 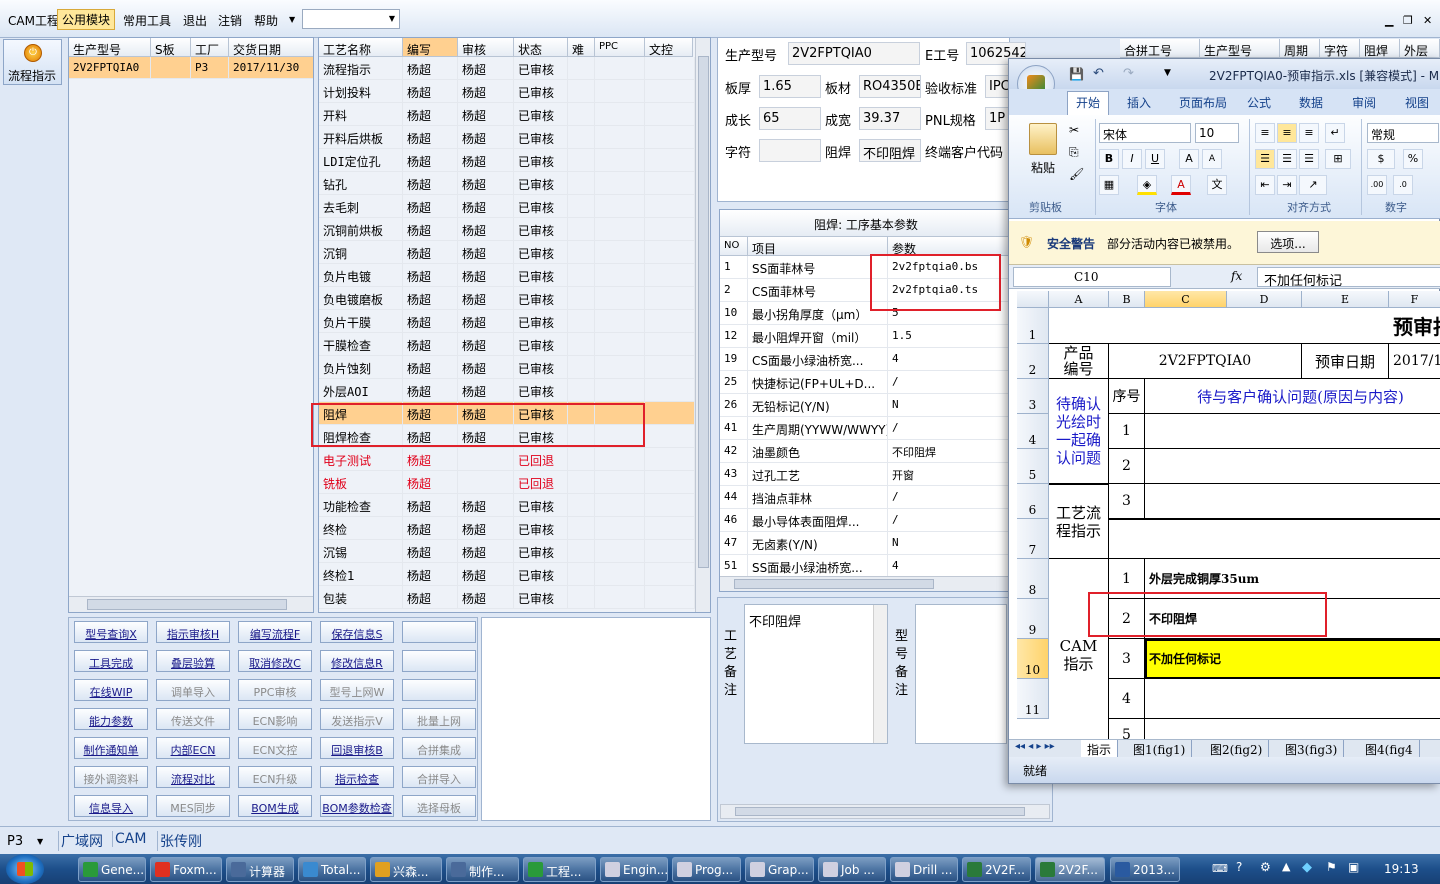 What do you see at coordinates (1287, 159) in the screenshot?
I see `align-center-icon: ☰` at bounding box center [1287, 159].